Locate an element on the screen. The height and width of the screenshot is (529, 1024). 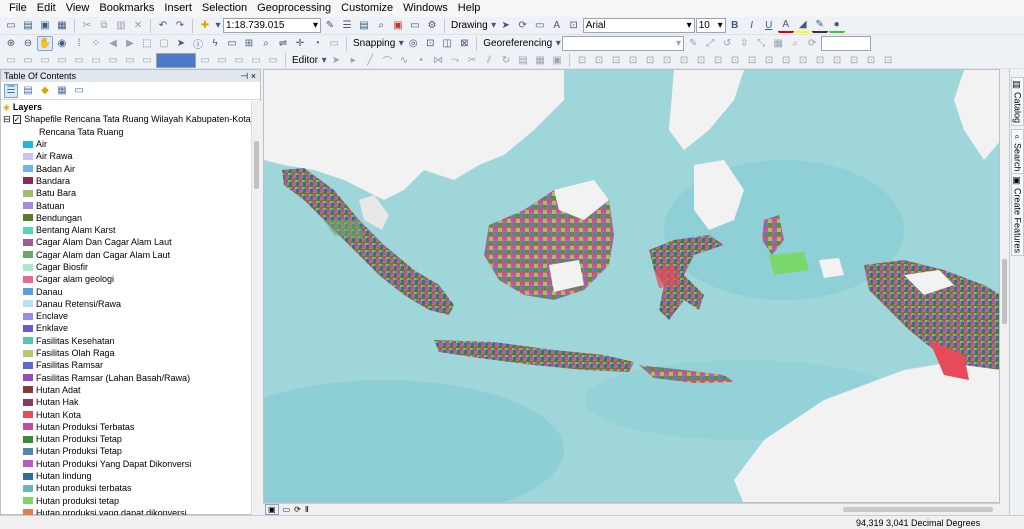
legend-item: Hutan Hak is located at coordinates (126, 402).